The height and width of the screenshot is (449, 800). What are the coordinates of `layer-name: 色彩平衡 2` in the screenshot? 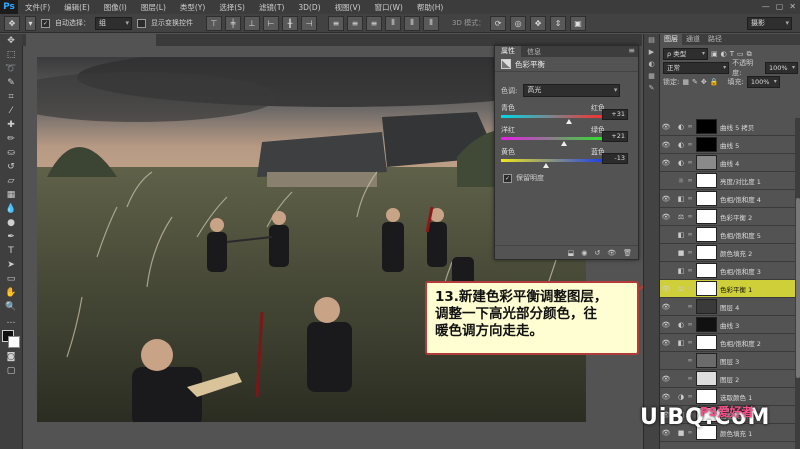 It's located at (736, 217).